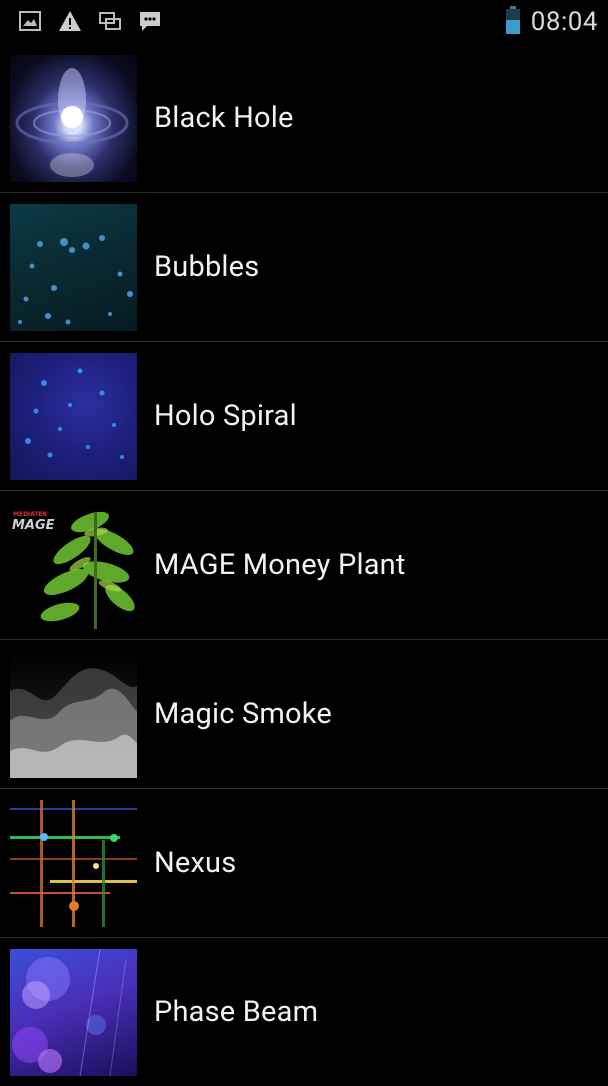  I want to click on mediatek-logo-text: MEDIATEK, so click(30, 514).